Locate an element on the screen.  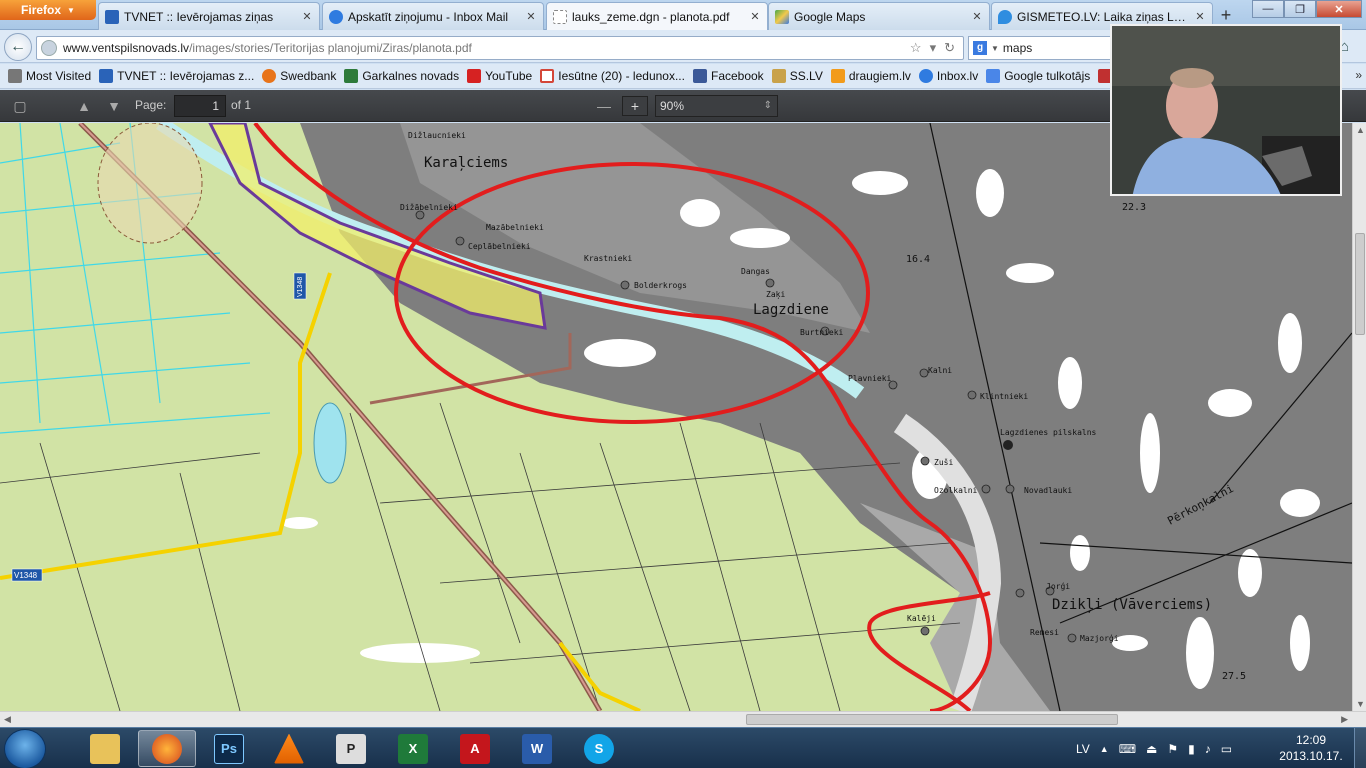
taskbar-firefox is located at coordinates (167, 748).